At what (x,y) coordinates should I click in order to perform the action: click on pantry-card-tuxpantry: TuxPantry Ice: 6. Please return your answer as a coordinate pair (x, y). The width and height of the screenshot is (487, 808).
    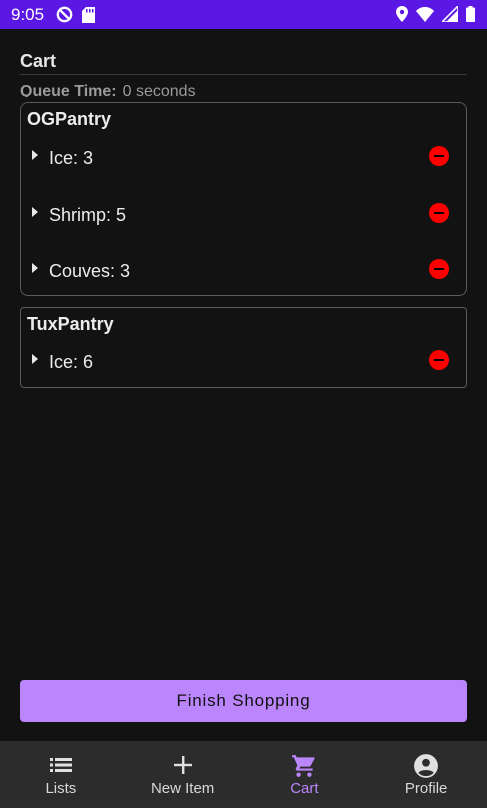
    Looking at the image, I should click on (243, 347).